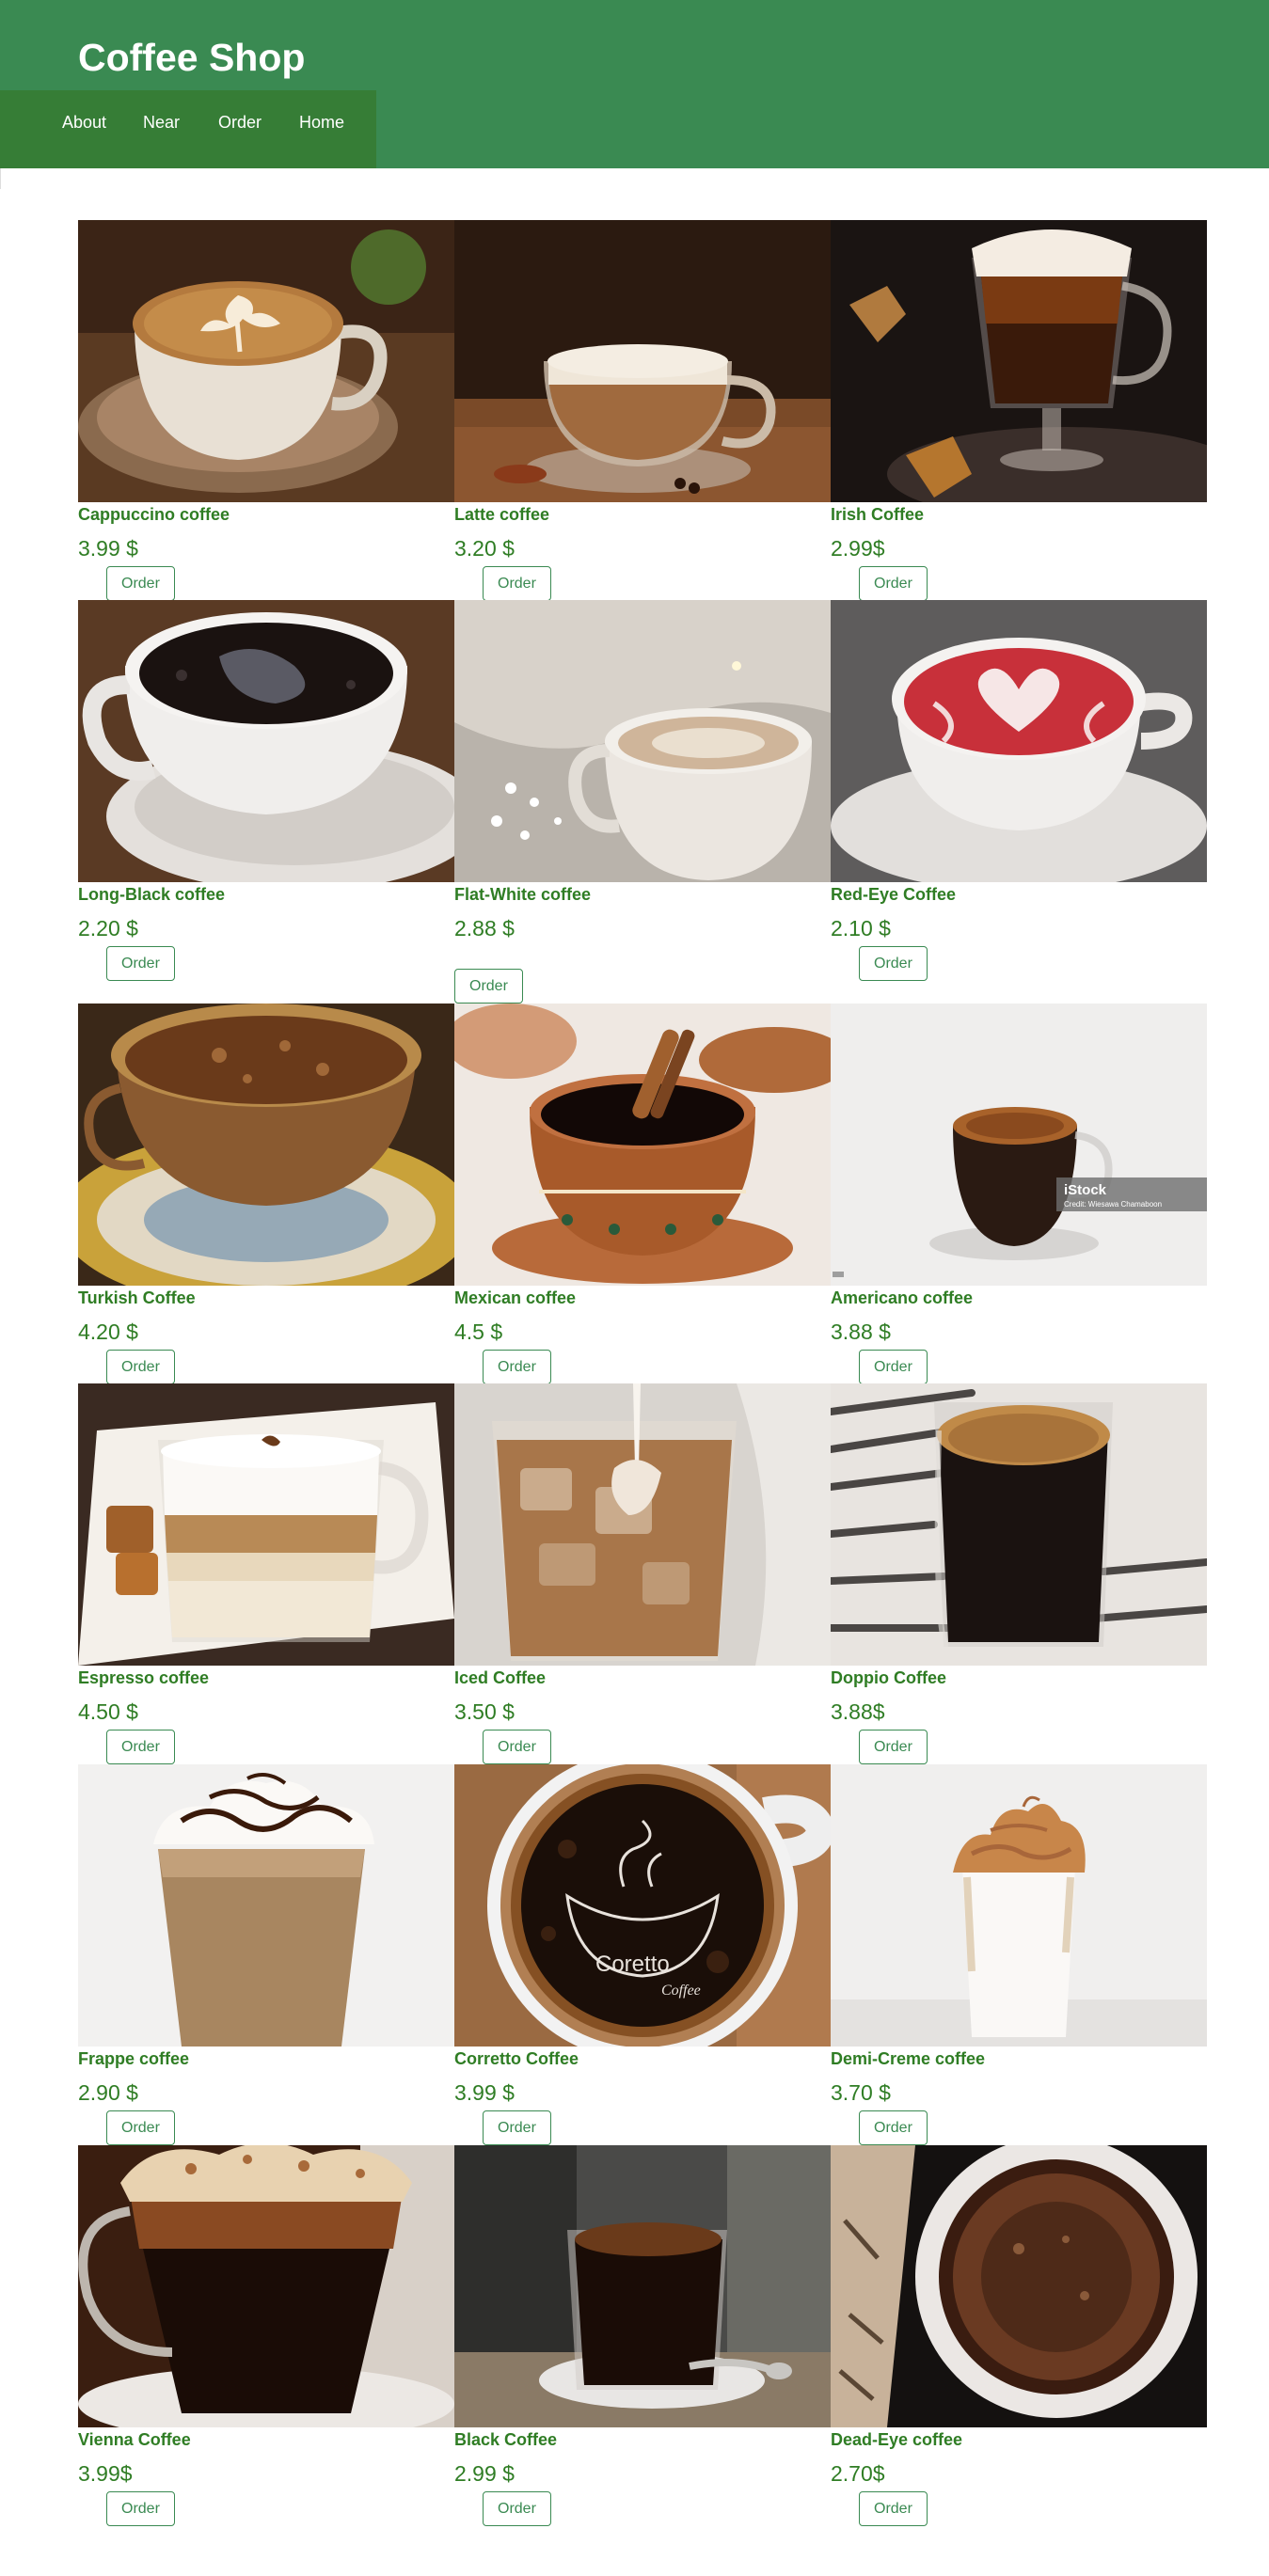  What do you see at coordinates (108, 1332) in the screenshot?
I see `product-price: 4.20 $` at bounding box center [108, 1332].